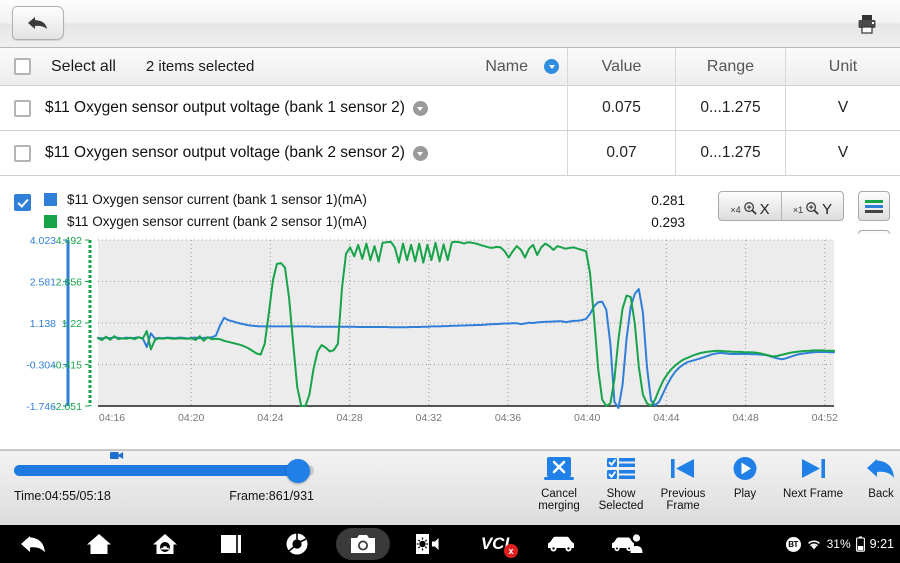 The width and height of the screenshot is (900, 563). I want to click on navbar-icons: VCI x, so click(330, 544).